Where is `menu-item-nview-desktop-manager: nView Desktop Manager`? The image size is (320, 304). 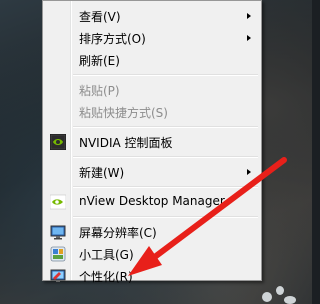 menu-item-nview-desktop-manager: nView Desktop Manager is located at coordinates (152, 202).